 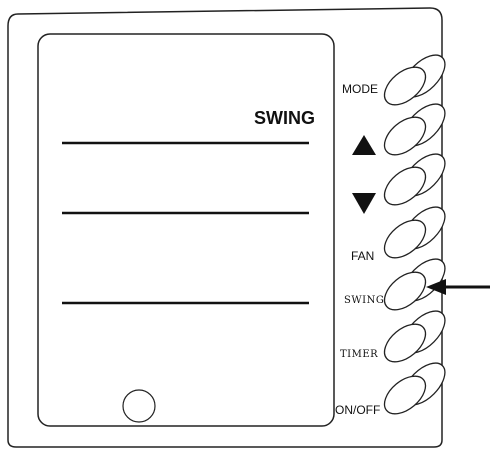 What do you see at coordinates (364, 300) in the screenshot?
I see `swing-label: SWING` at bounding box center [364, 300].